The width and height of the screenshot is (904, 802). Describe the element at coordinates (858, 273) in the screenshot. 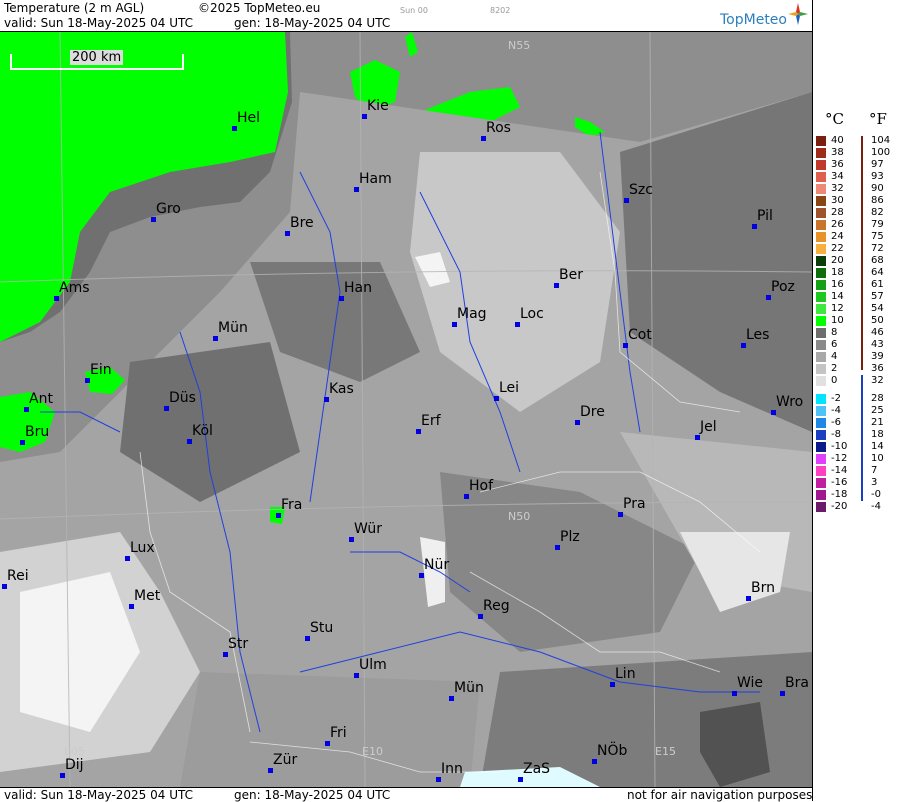

I see `legend-row: 18 64` at that location.